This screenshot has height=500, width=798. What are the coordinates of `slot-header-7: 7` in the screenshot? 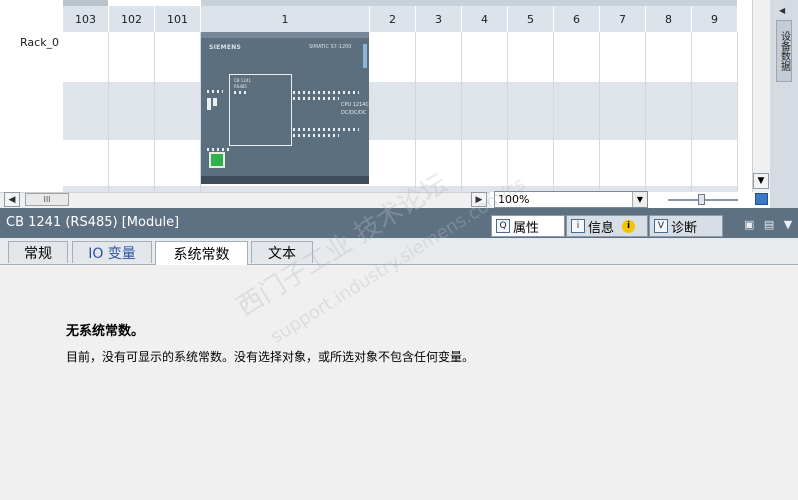 It's located at (623, 19).